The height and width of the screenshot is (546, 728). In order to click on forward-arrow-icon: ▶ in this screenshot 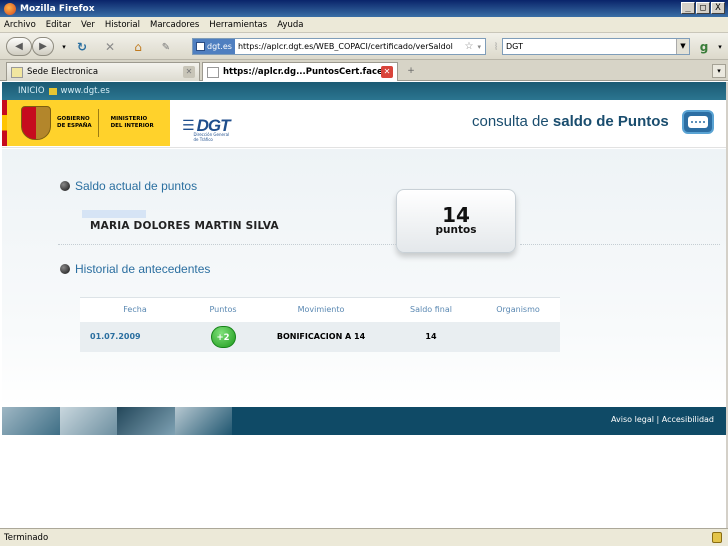, I will do `click(43, 46)`.